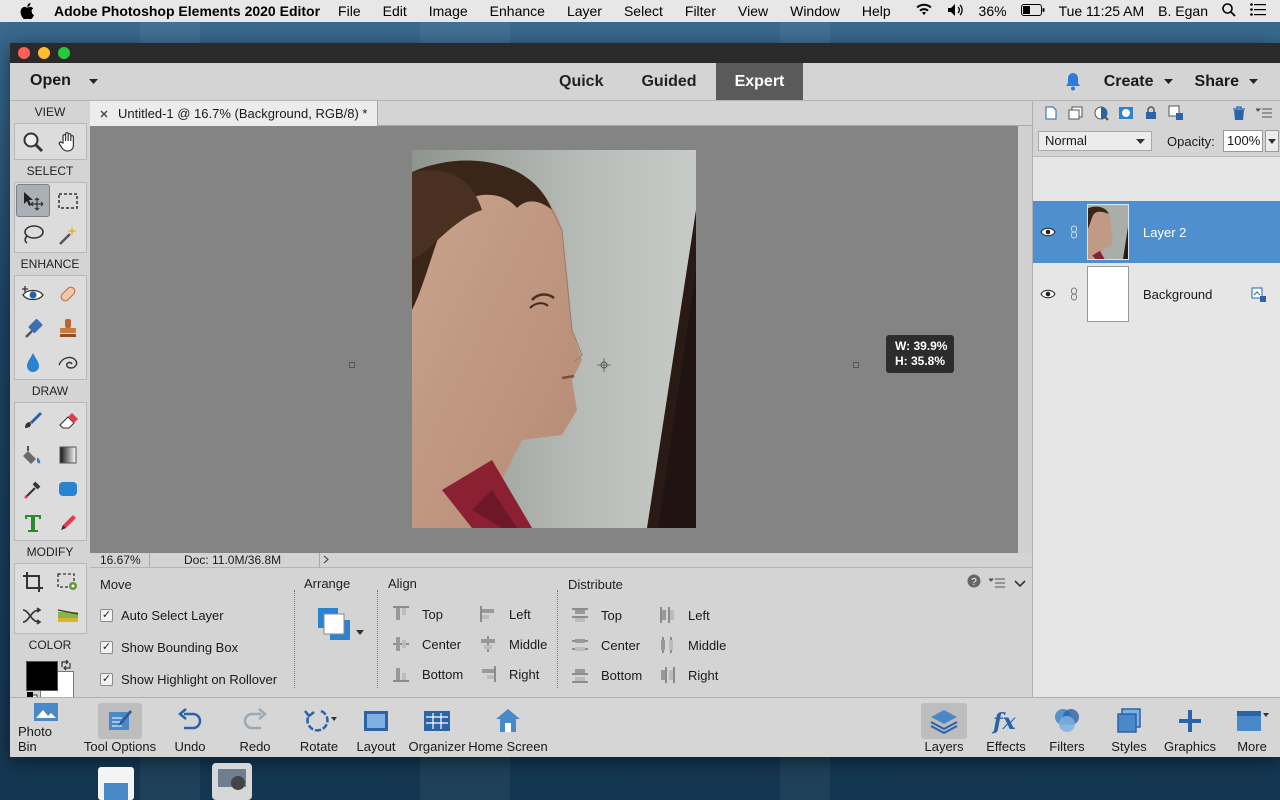  What do you see at coordinates (68, 581) in the screenshot?
I see `recompose-tool-icon` at bounding box center [68, 581].